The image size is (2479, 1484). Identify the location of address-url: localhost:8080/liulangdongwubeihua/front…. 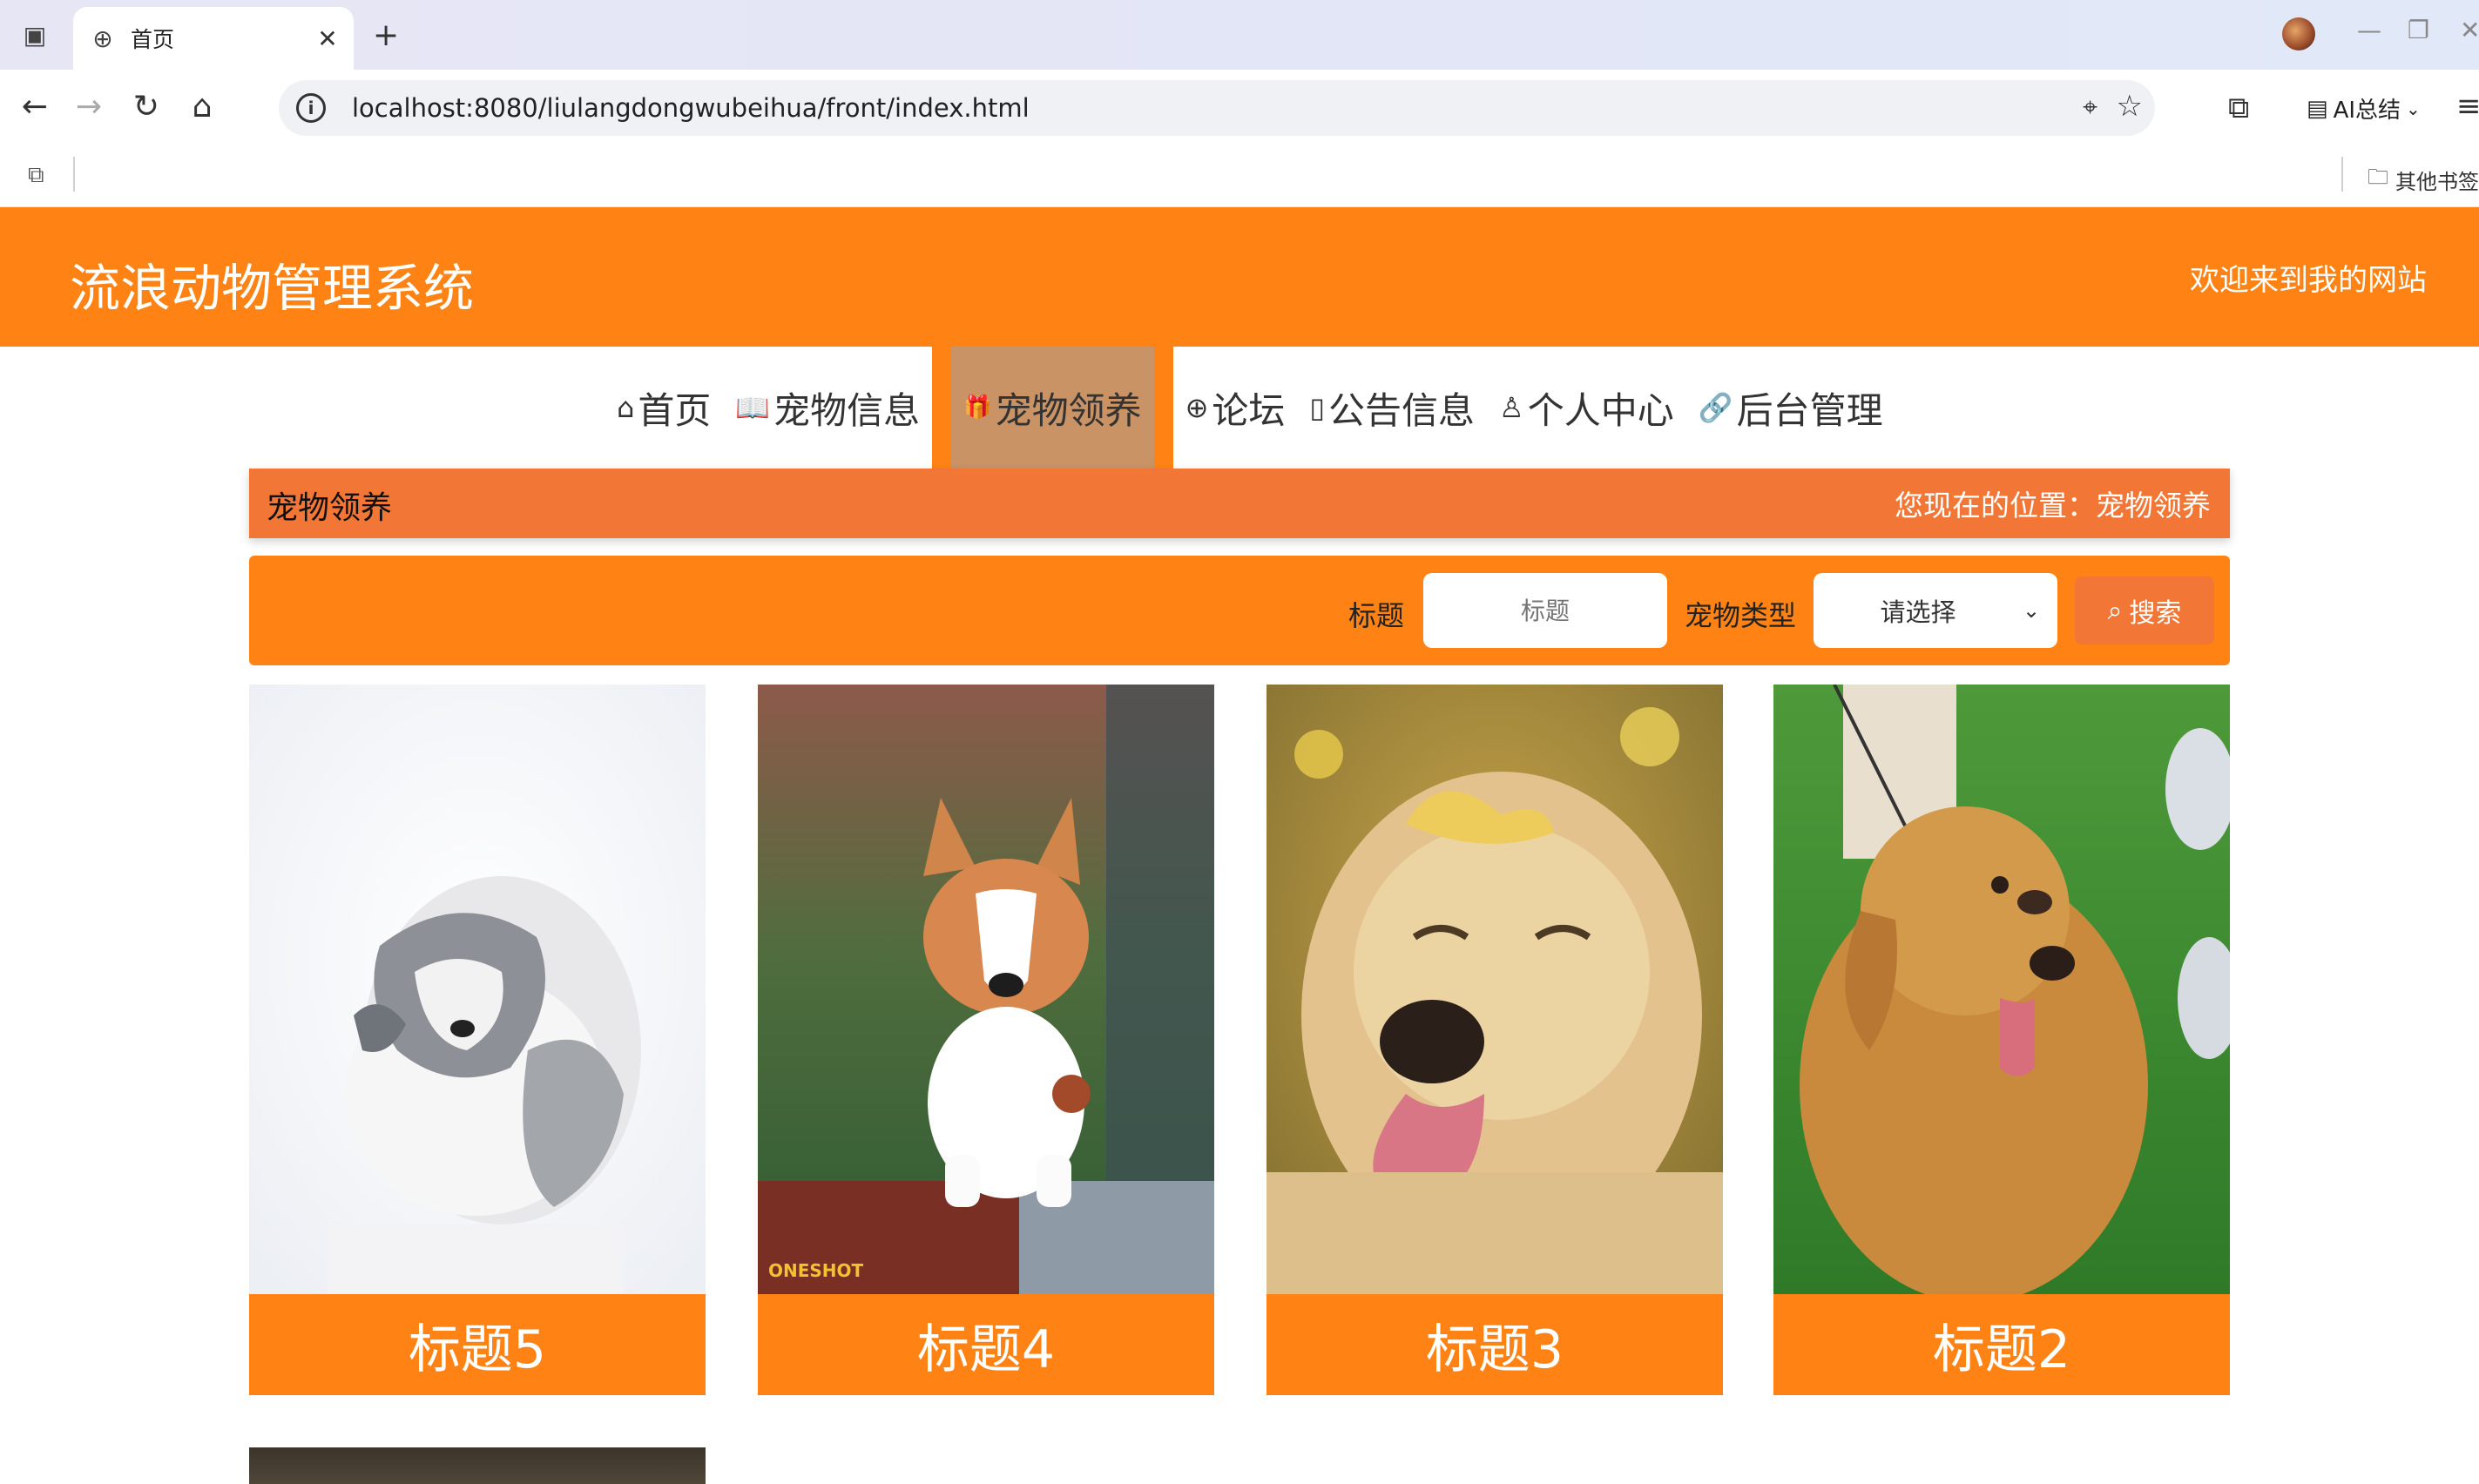
(691, 108).